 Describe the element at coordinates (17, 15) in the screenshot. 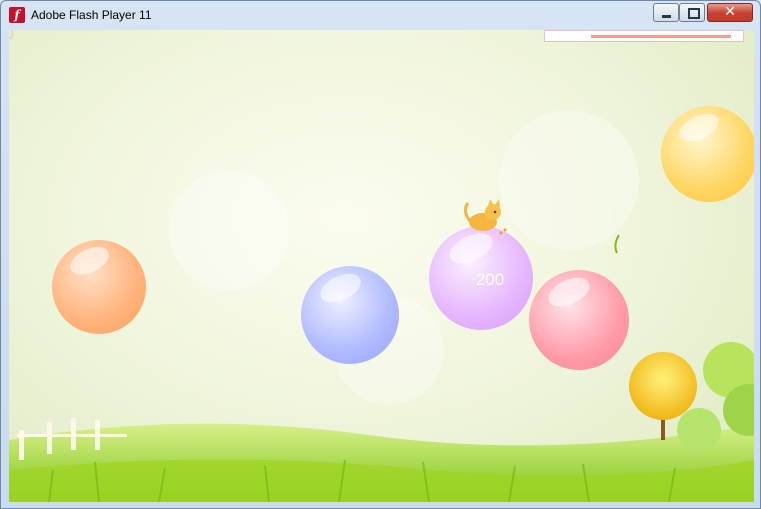

I see `flash-app-icon: f` at that location.